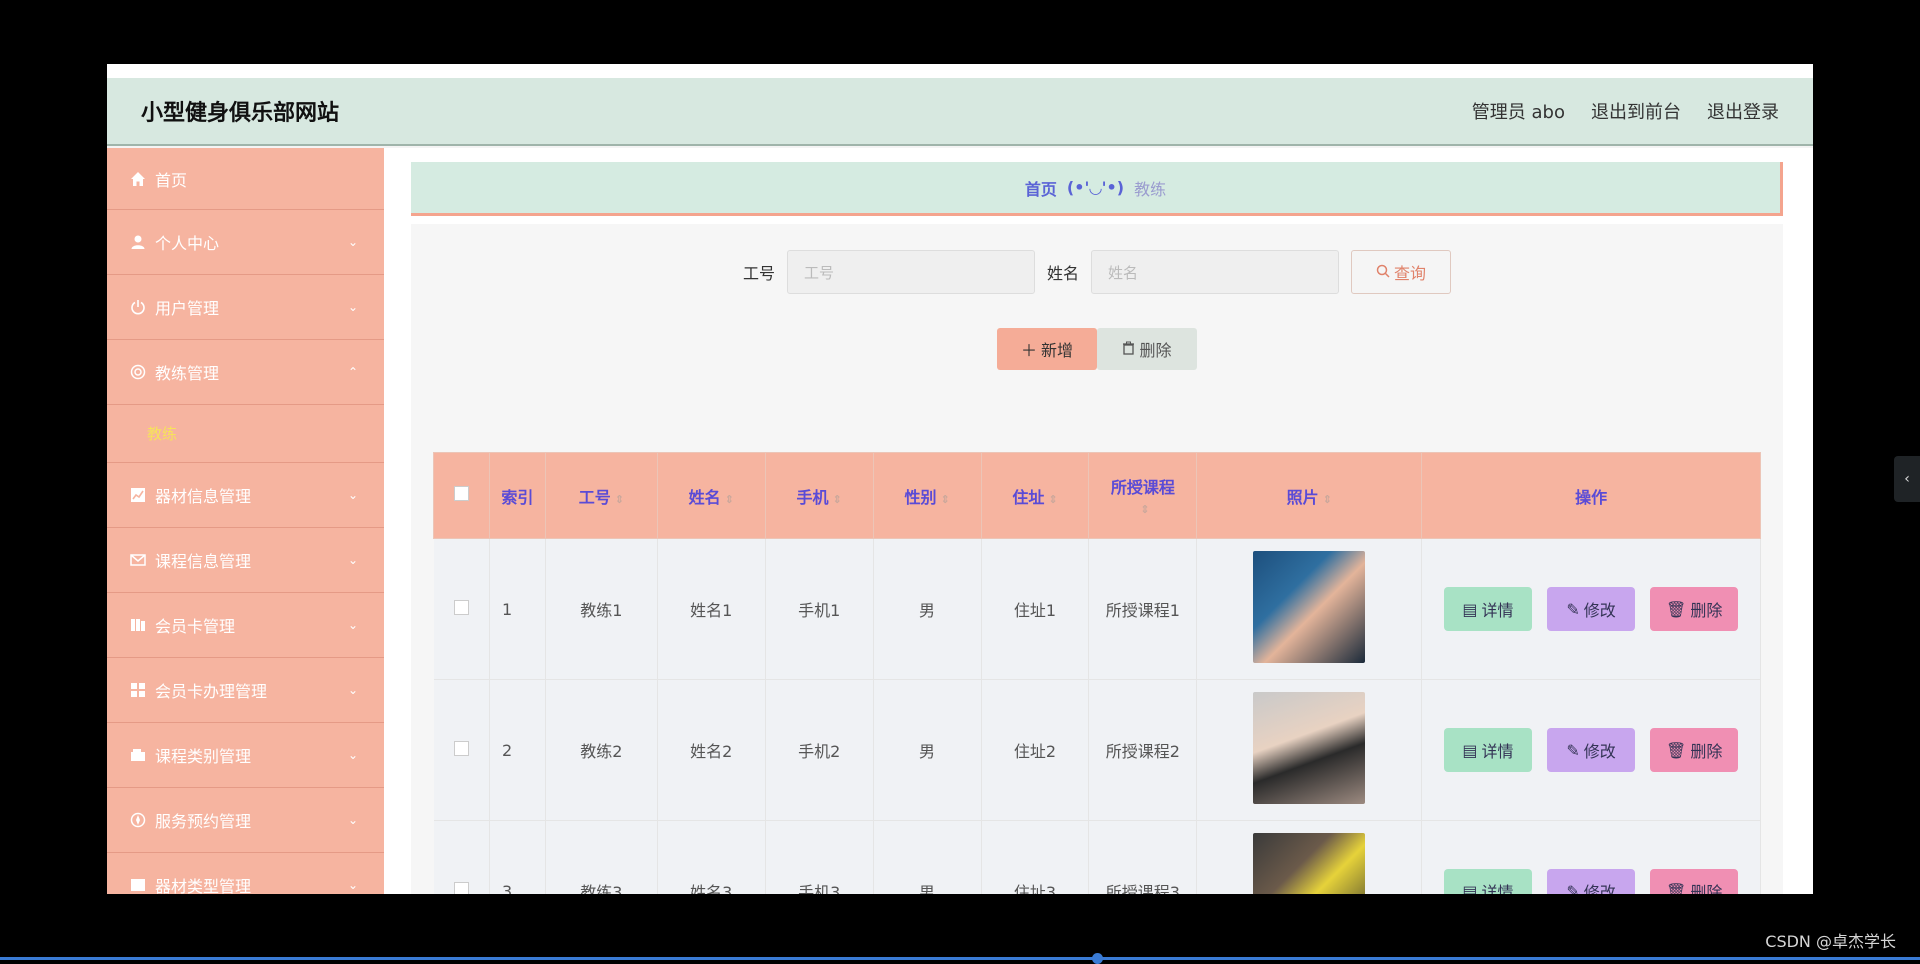 This screenshot has width=1920, height=964. What do you see at coordinates (245, 307) in the screenshot?
I see `sidebar-item-users: 用户管理 ⌄` at bounding box center [245, 307].